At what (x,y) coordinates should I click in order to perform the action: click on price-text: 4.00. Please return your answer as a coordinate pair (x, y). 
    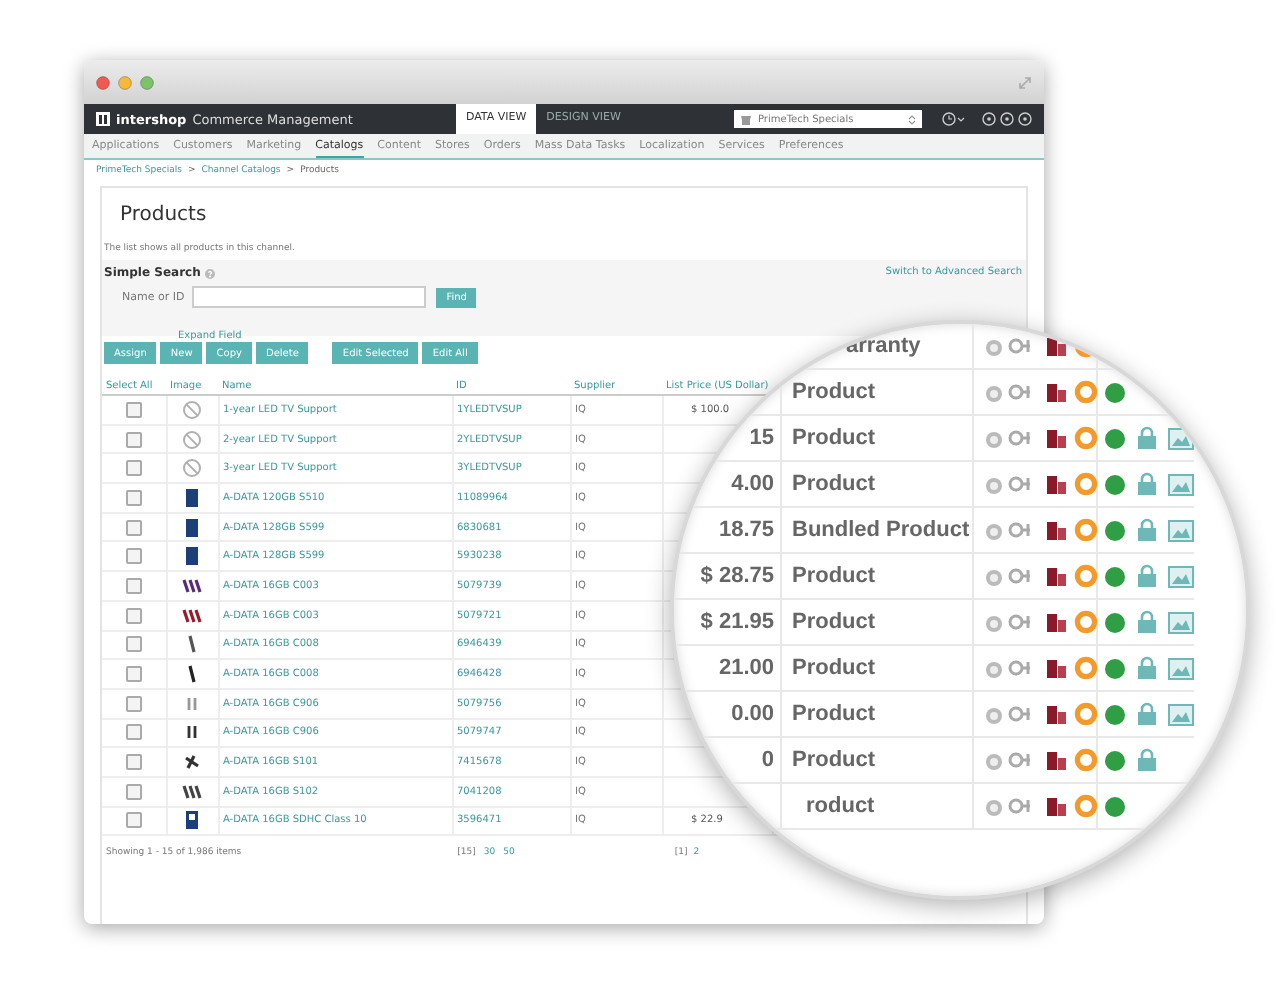
    Looking at the image, I should click on (752, 484).